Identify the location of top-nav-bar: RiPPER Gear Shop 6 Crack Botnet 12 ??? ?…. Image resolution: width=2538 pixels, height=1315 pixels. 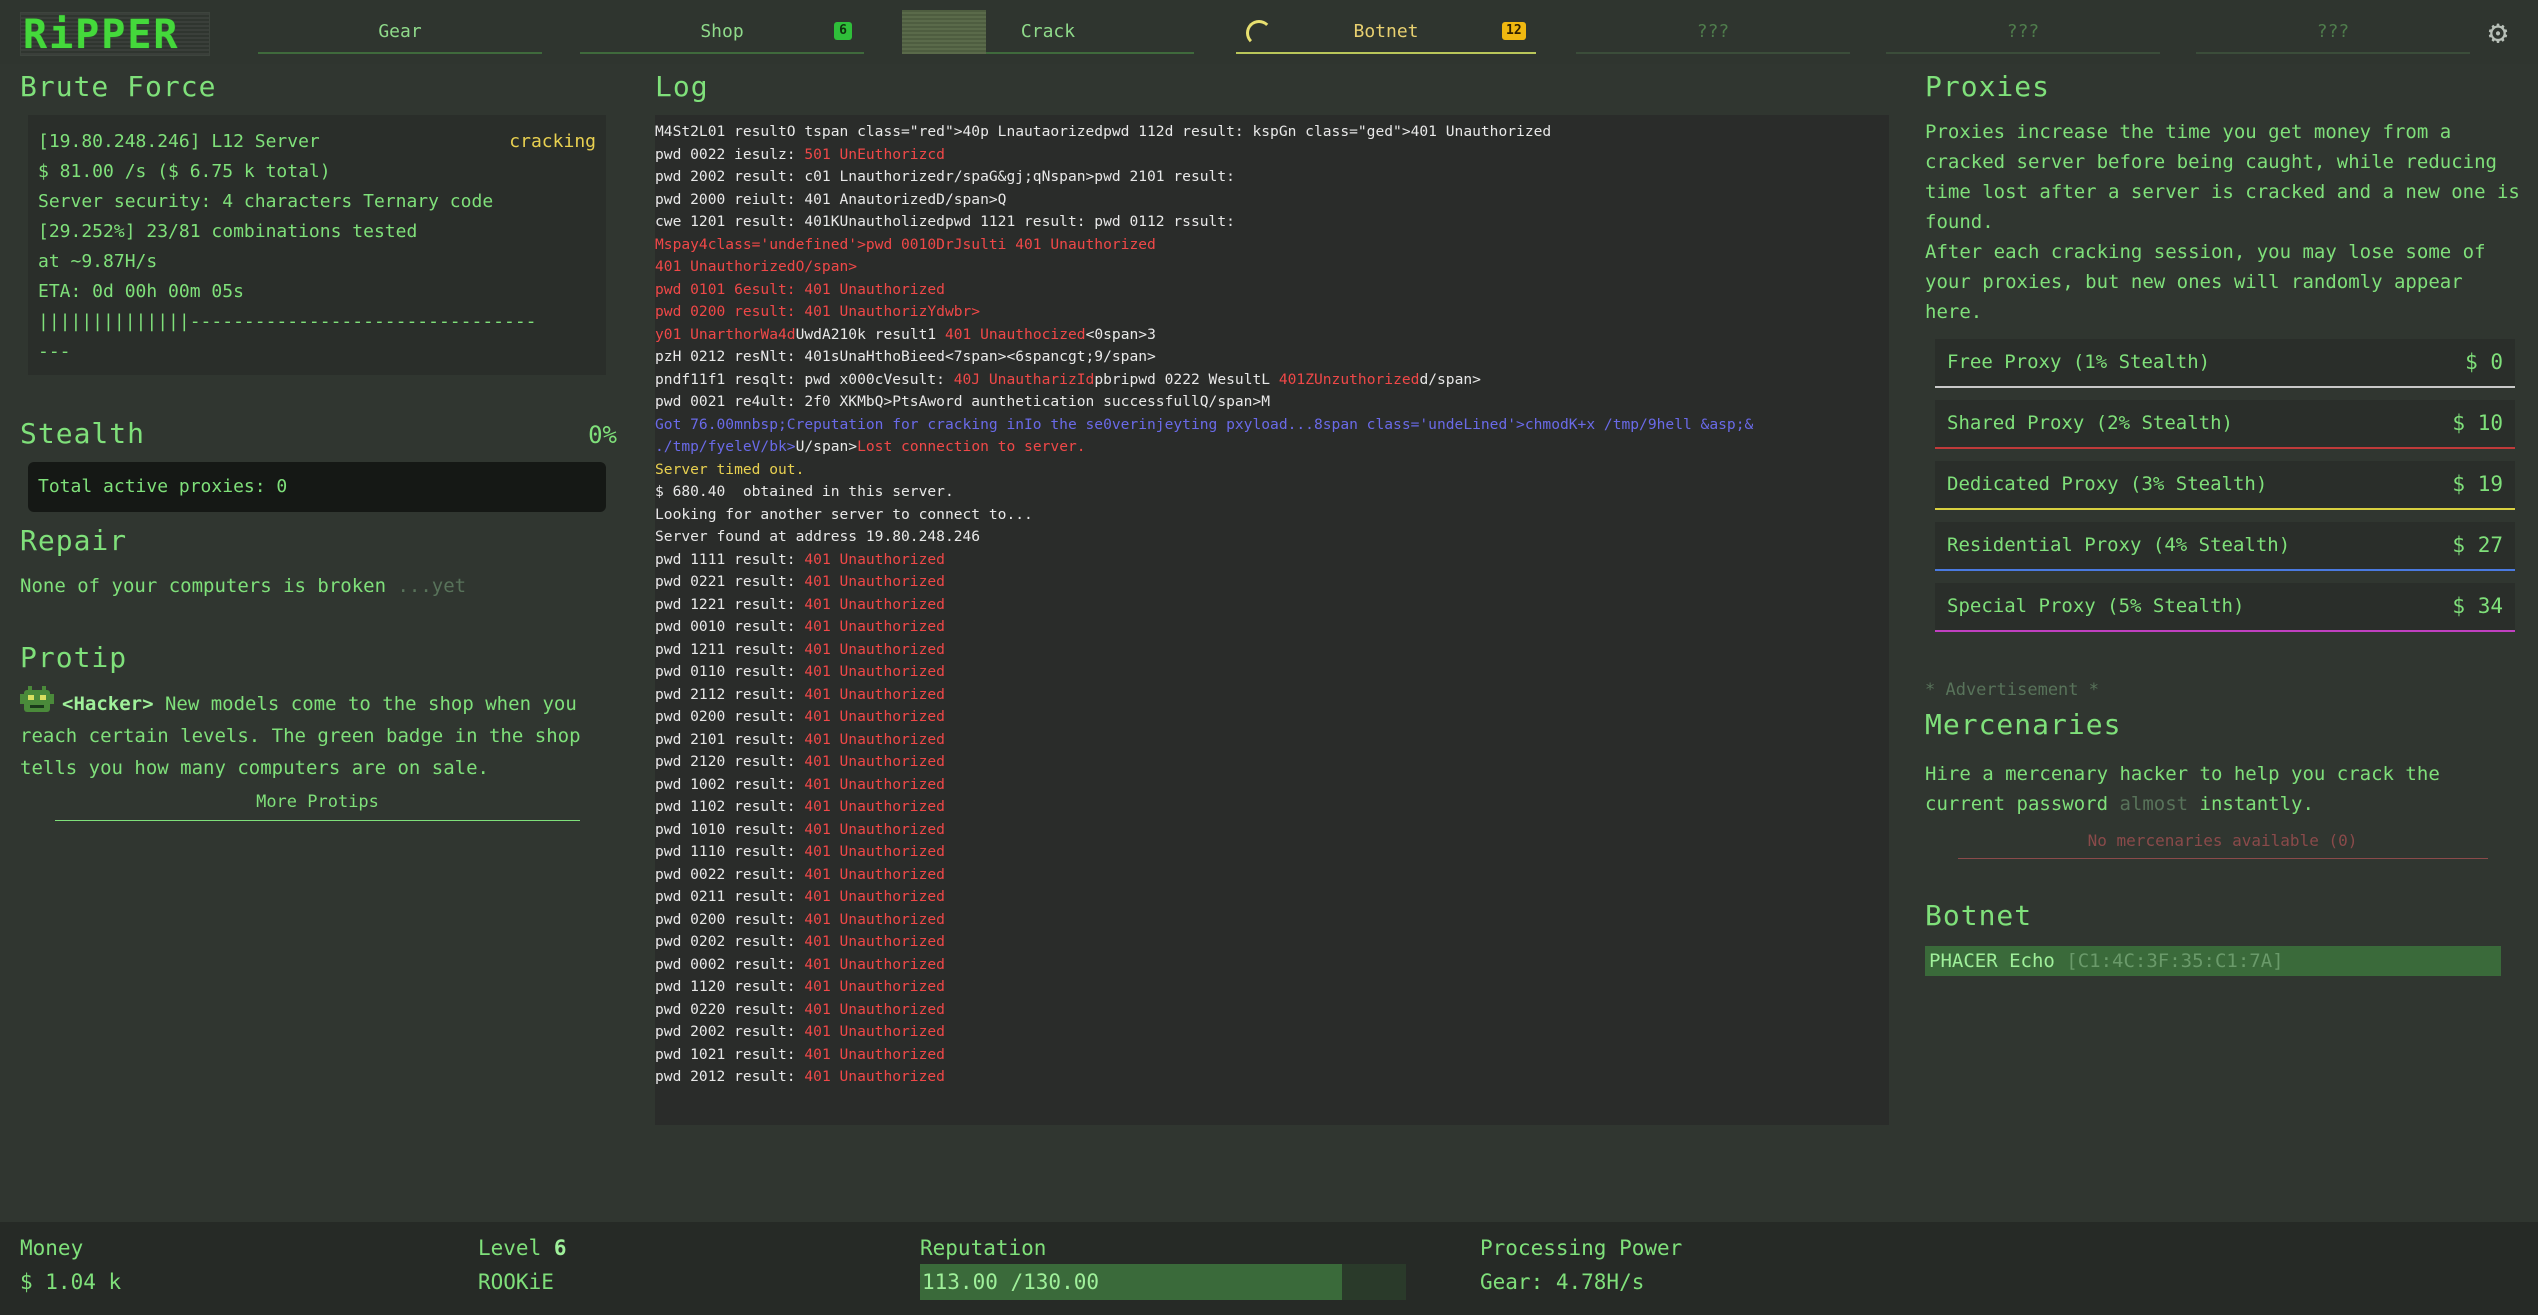
(1269, 32).